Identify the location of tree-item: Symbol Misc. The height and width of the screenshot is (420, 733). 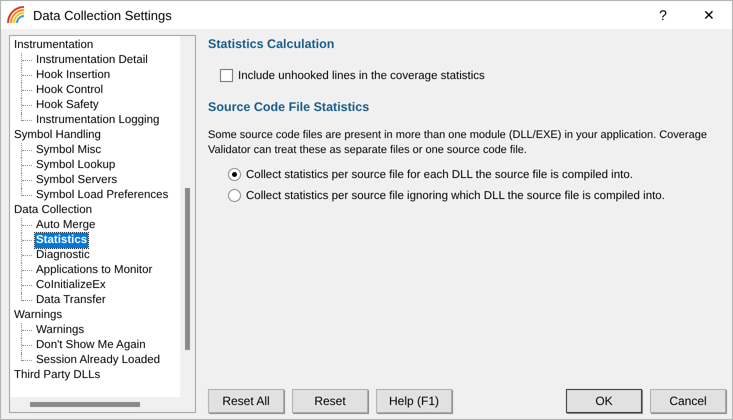
(68, 150).